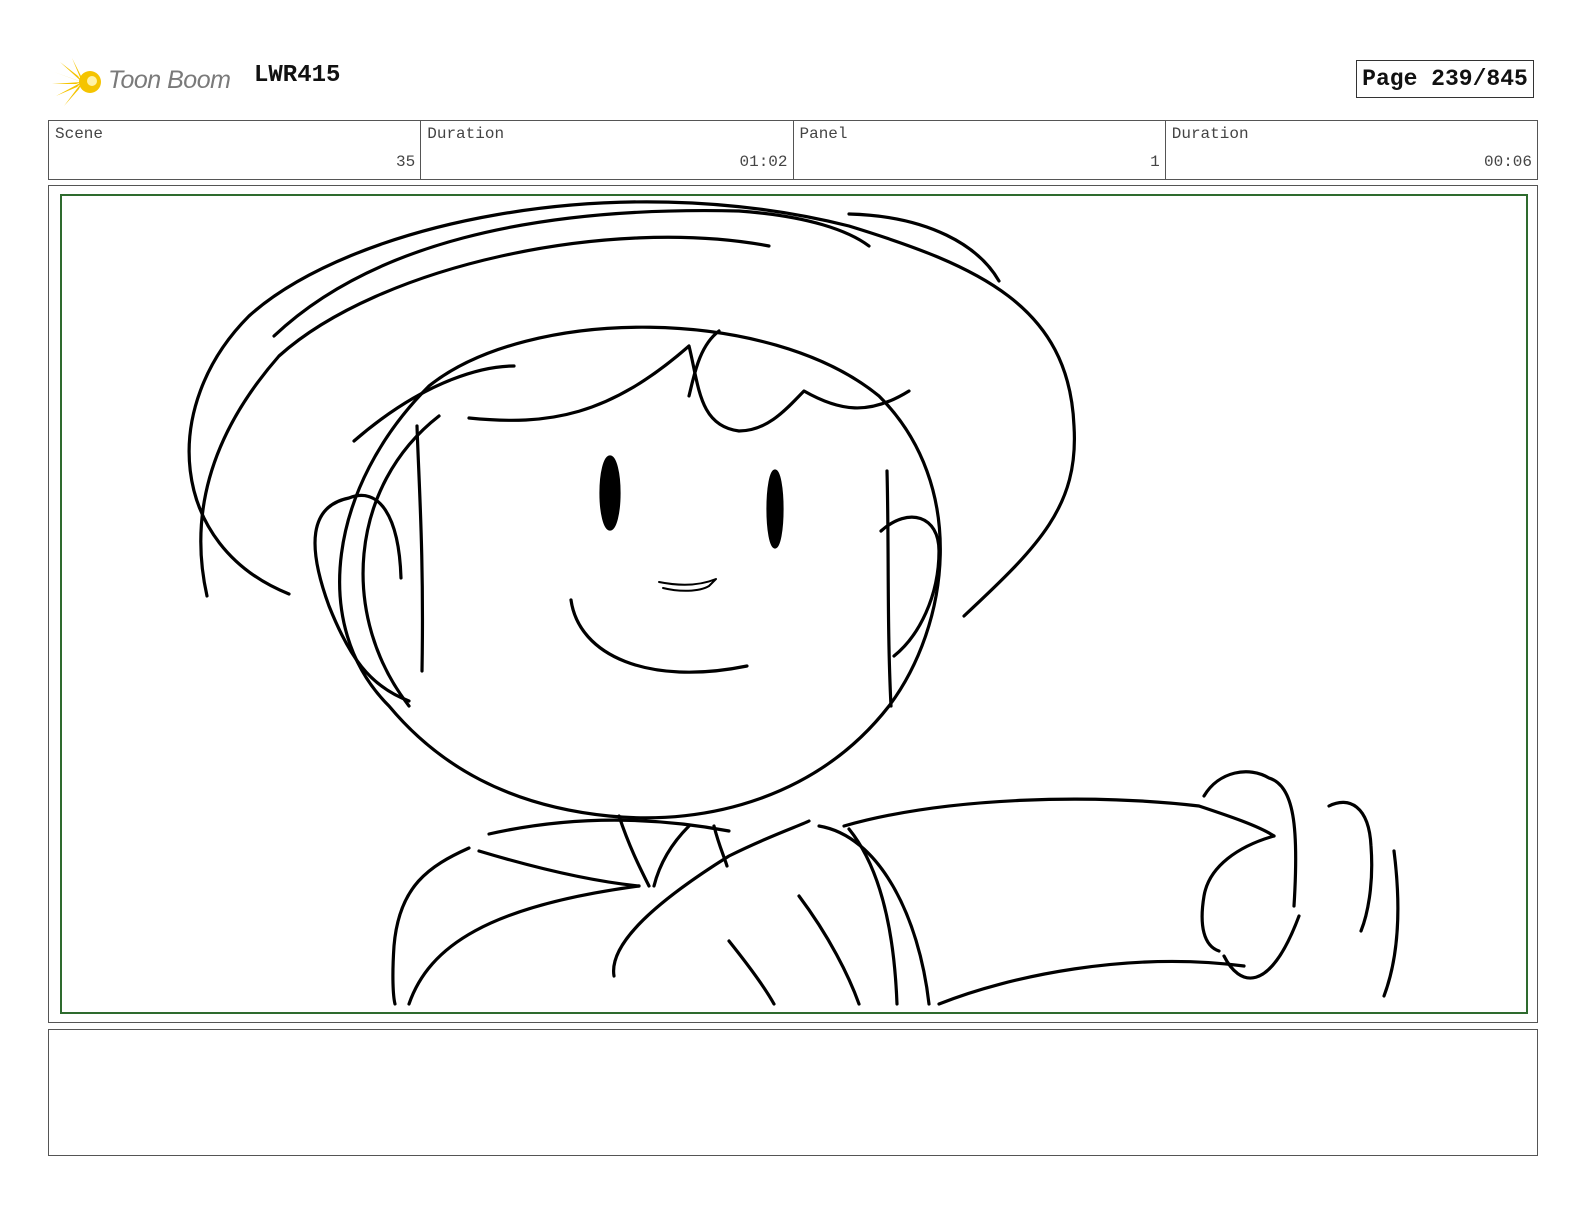 Image resolution: width=1584 pixels, height=1224 pixels. Describe the element at coordinates (406, 162) in the screenshot. I see `scene-value: 35` at that location.